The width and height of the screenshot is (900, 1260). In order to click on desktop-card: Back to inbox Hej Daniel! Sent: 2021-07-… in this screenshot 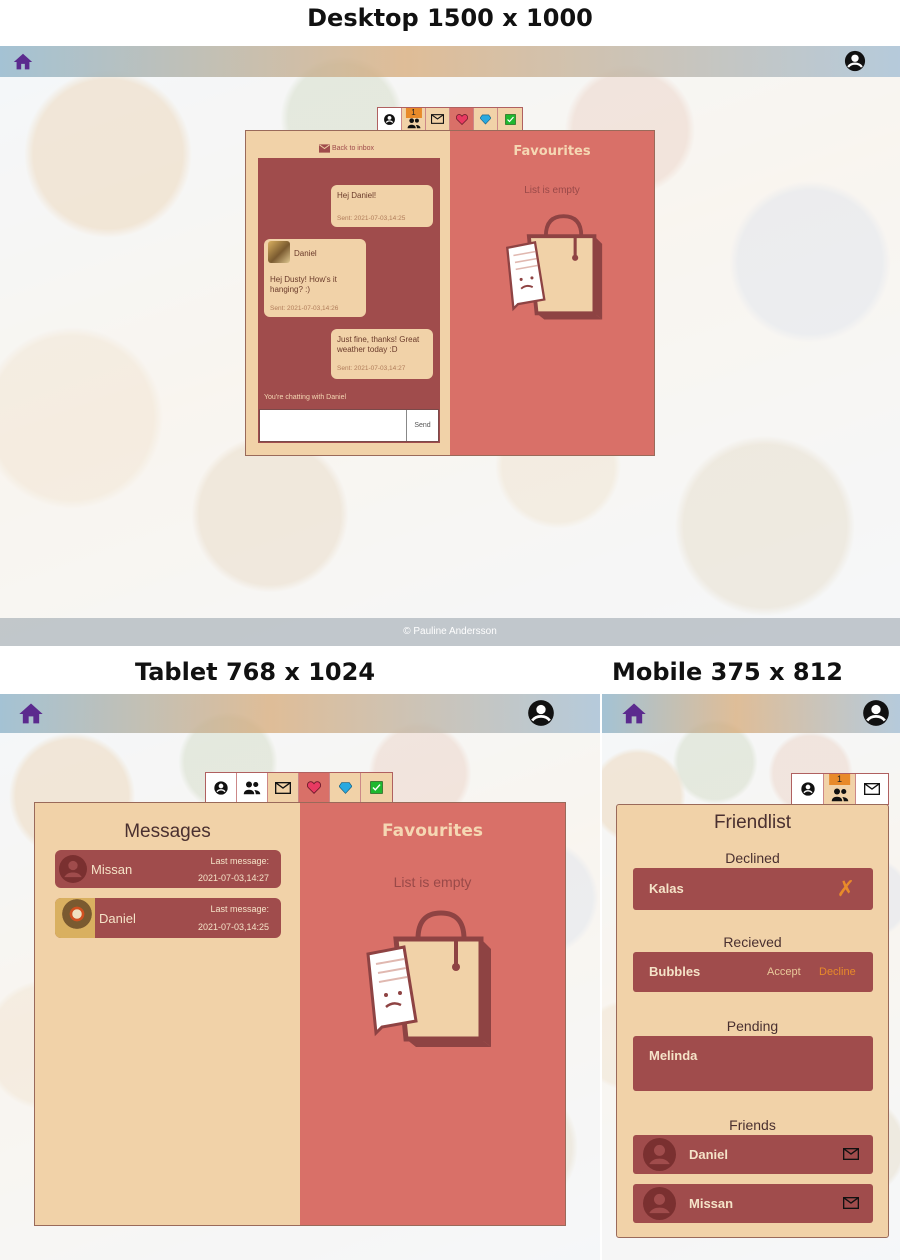, I will do `click(450, 293)`.